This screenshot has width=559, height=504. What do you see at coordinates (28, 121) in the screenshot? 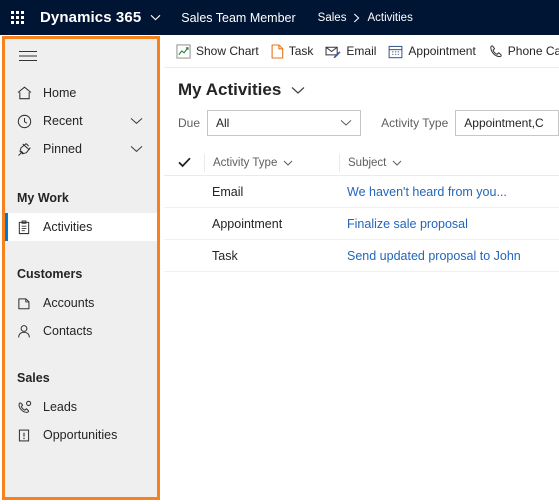
I see `clock-icon` at bounding box center [28, 121].